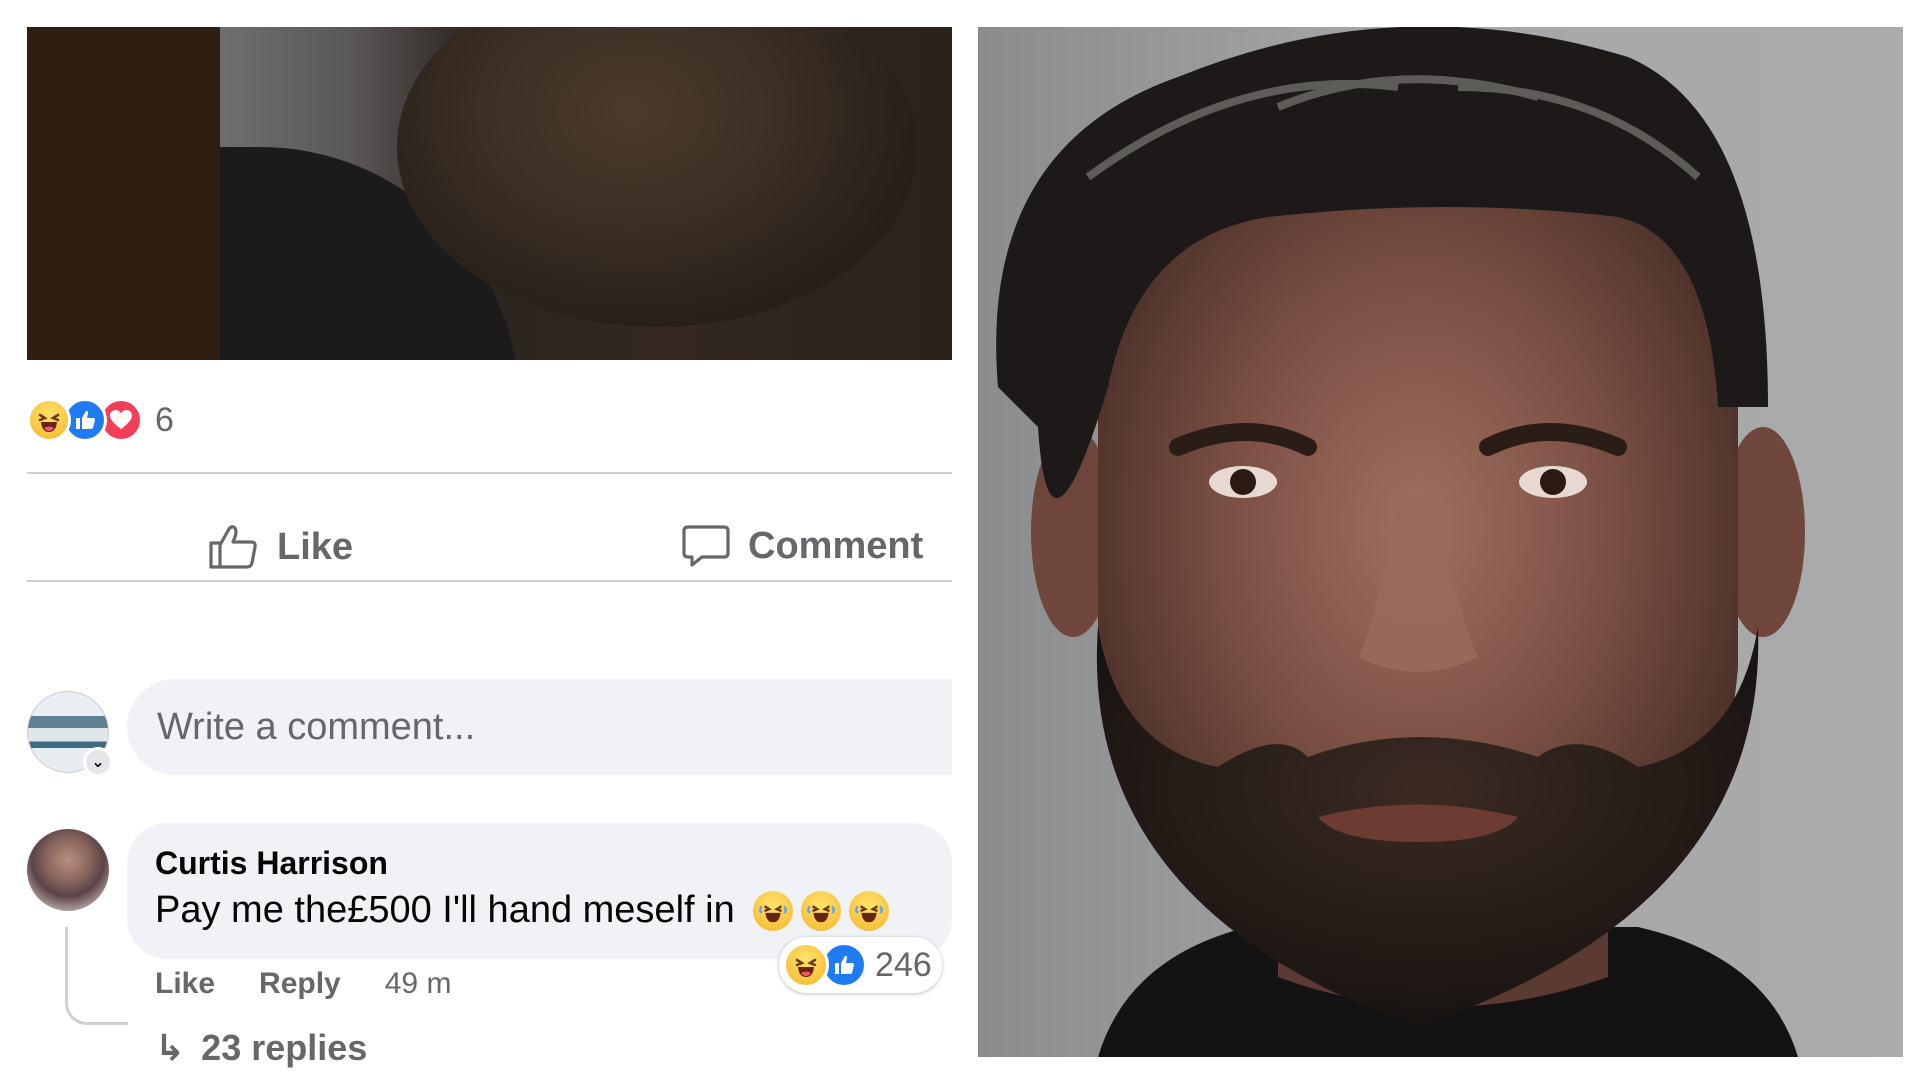  Describe the element at coordinates (284, 1047) in the screenshot. I see `replies-count-label: 23 replies` at that location.